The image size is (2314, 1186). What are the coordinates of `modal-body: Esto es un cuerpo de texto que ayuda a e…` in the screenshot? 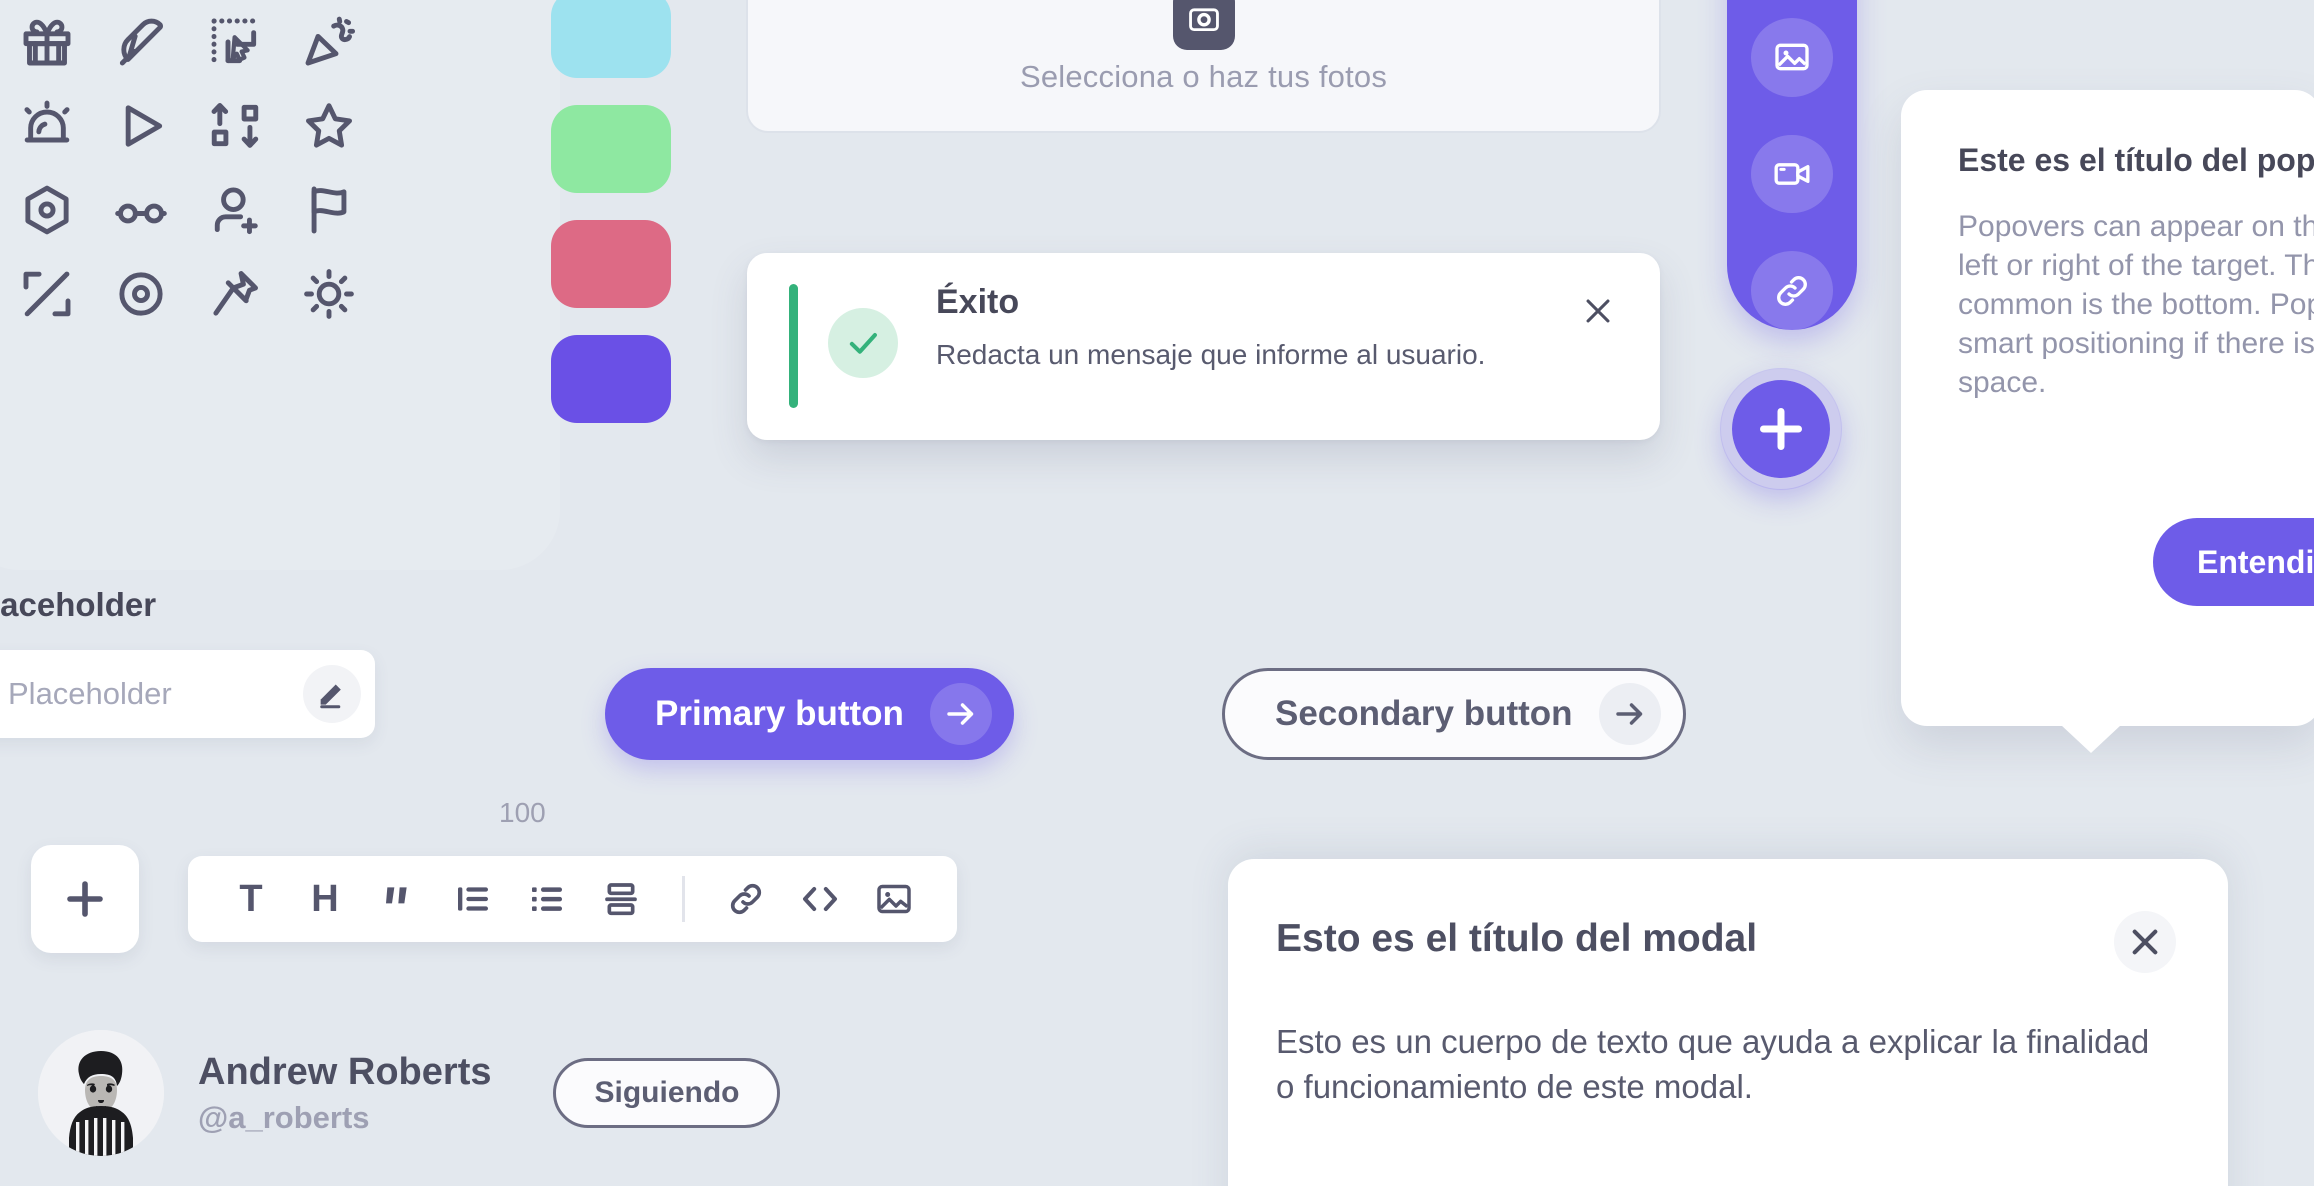 It's located at (1713, 1064).